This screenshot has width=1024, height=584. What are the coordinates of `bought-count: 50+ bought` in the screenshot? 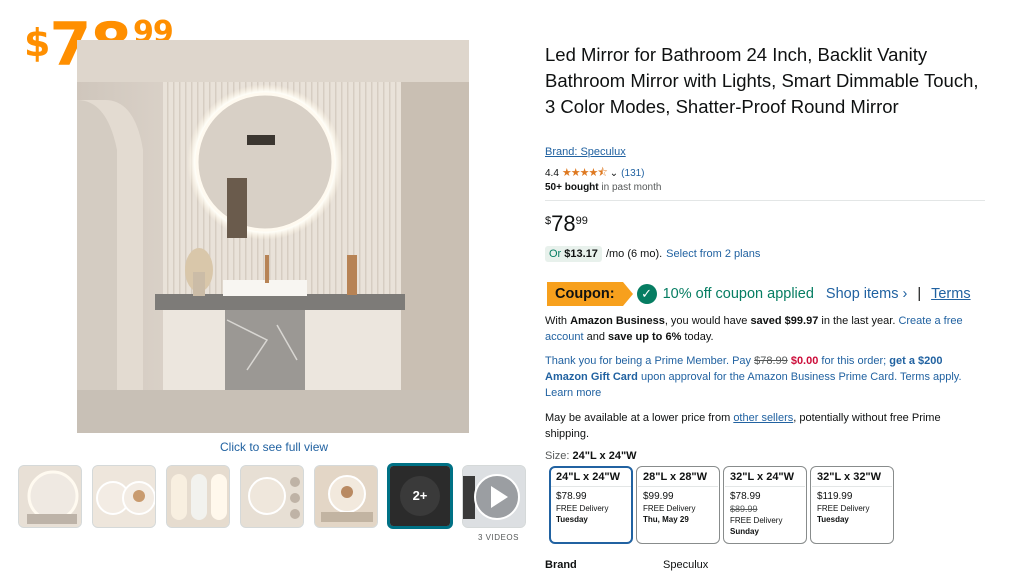 It's located at (572, 187).